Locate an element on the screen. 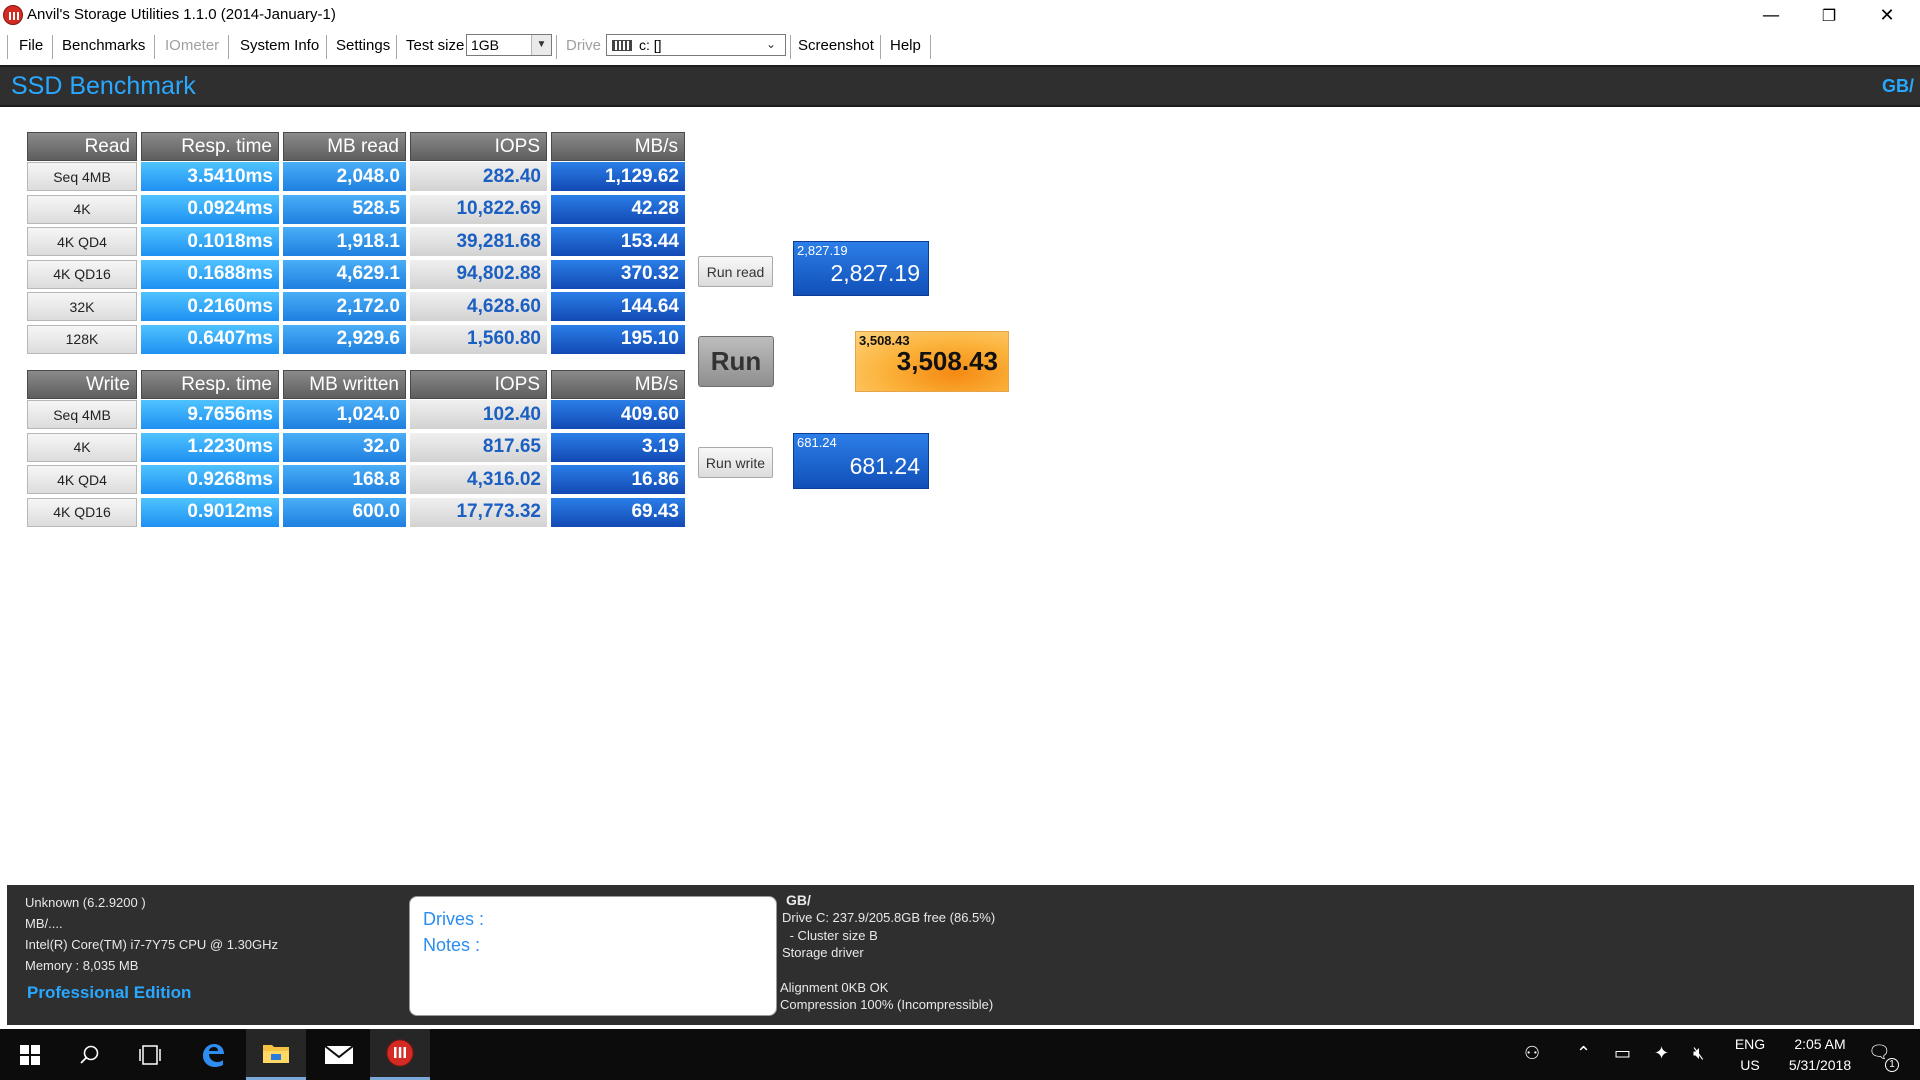 The image size is (1920, 1080). taskbar-mail is located at coordinates (339, 1054).